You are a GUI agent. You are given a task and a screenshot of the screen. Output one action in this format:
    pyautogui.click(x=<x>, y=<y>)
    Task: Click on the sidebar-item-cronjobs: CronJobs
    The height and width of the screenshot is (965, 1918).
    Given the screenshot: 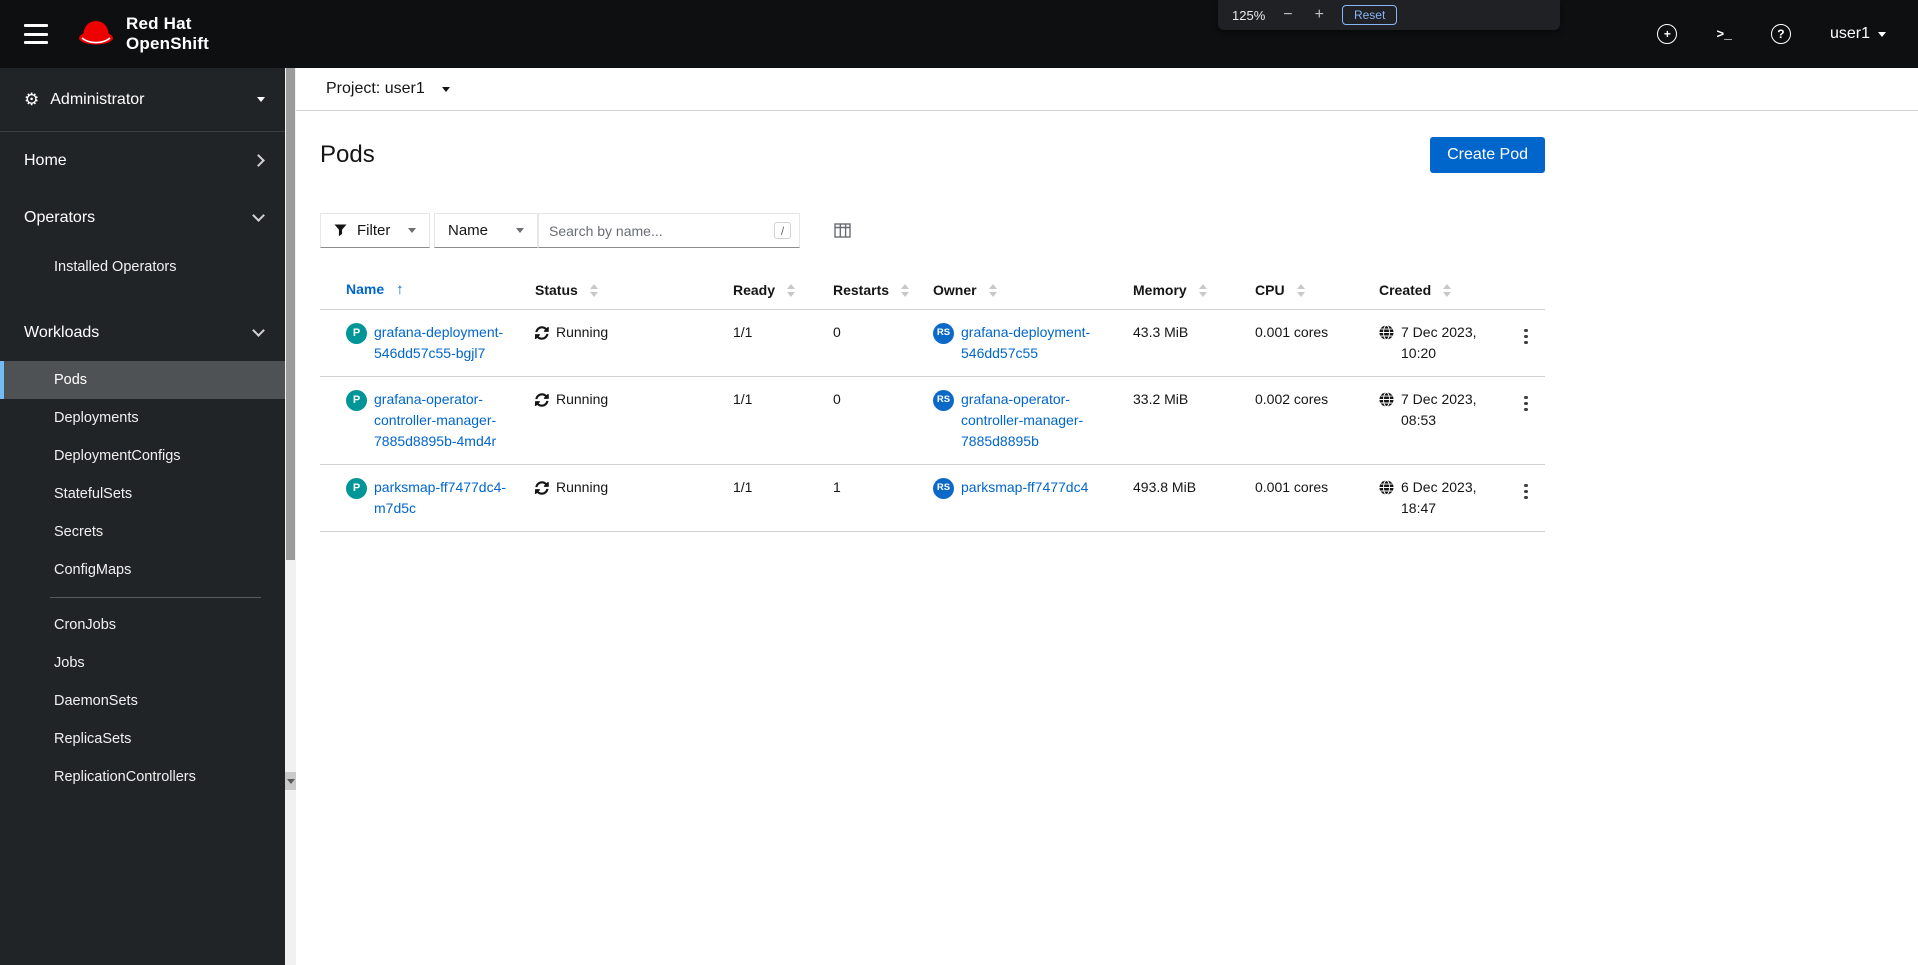 What is the action you would take?
    pyautogui.click(x=142, y=625)
    